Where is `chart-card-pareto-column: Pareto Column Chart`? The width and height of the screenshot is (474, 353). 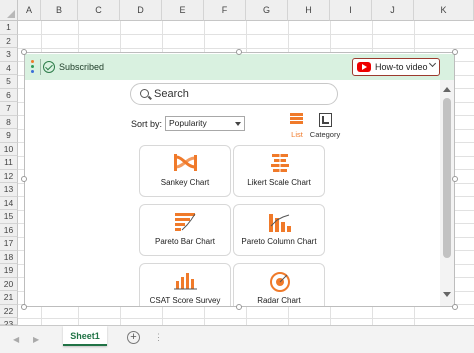 chart-card-pareto-column: Pareto Column Chart is located at coordinates (279, 230).